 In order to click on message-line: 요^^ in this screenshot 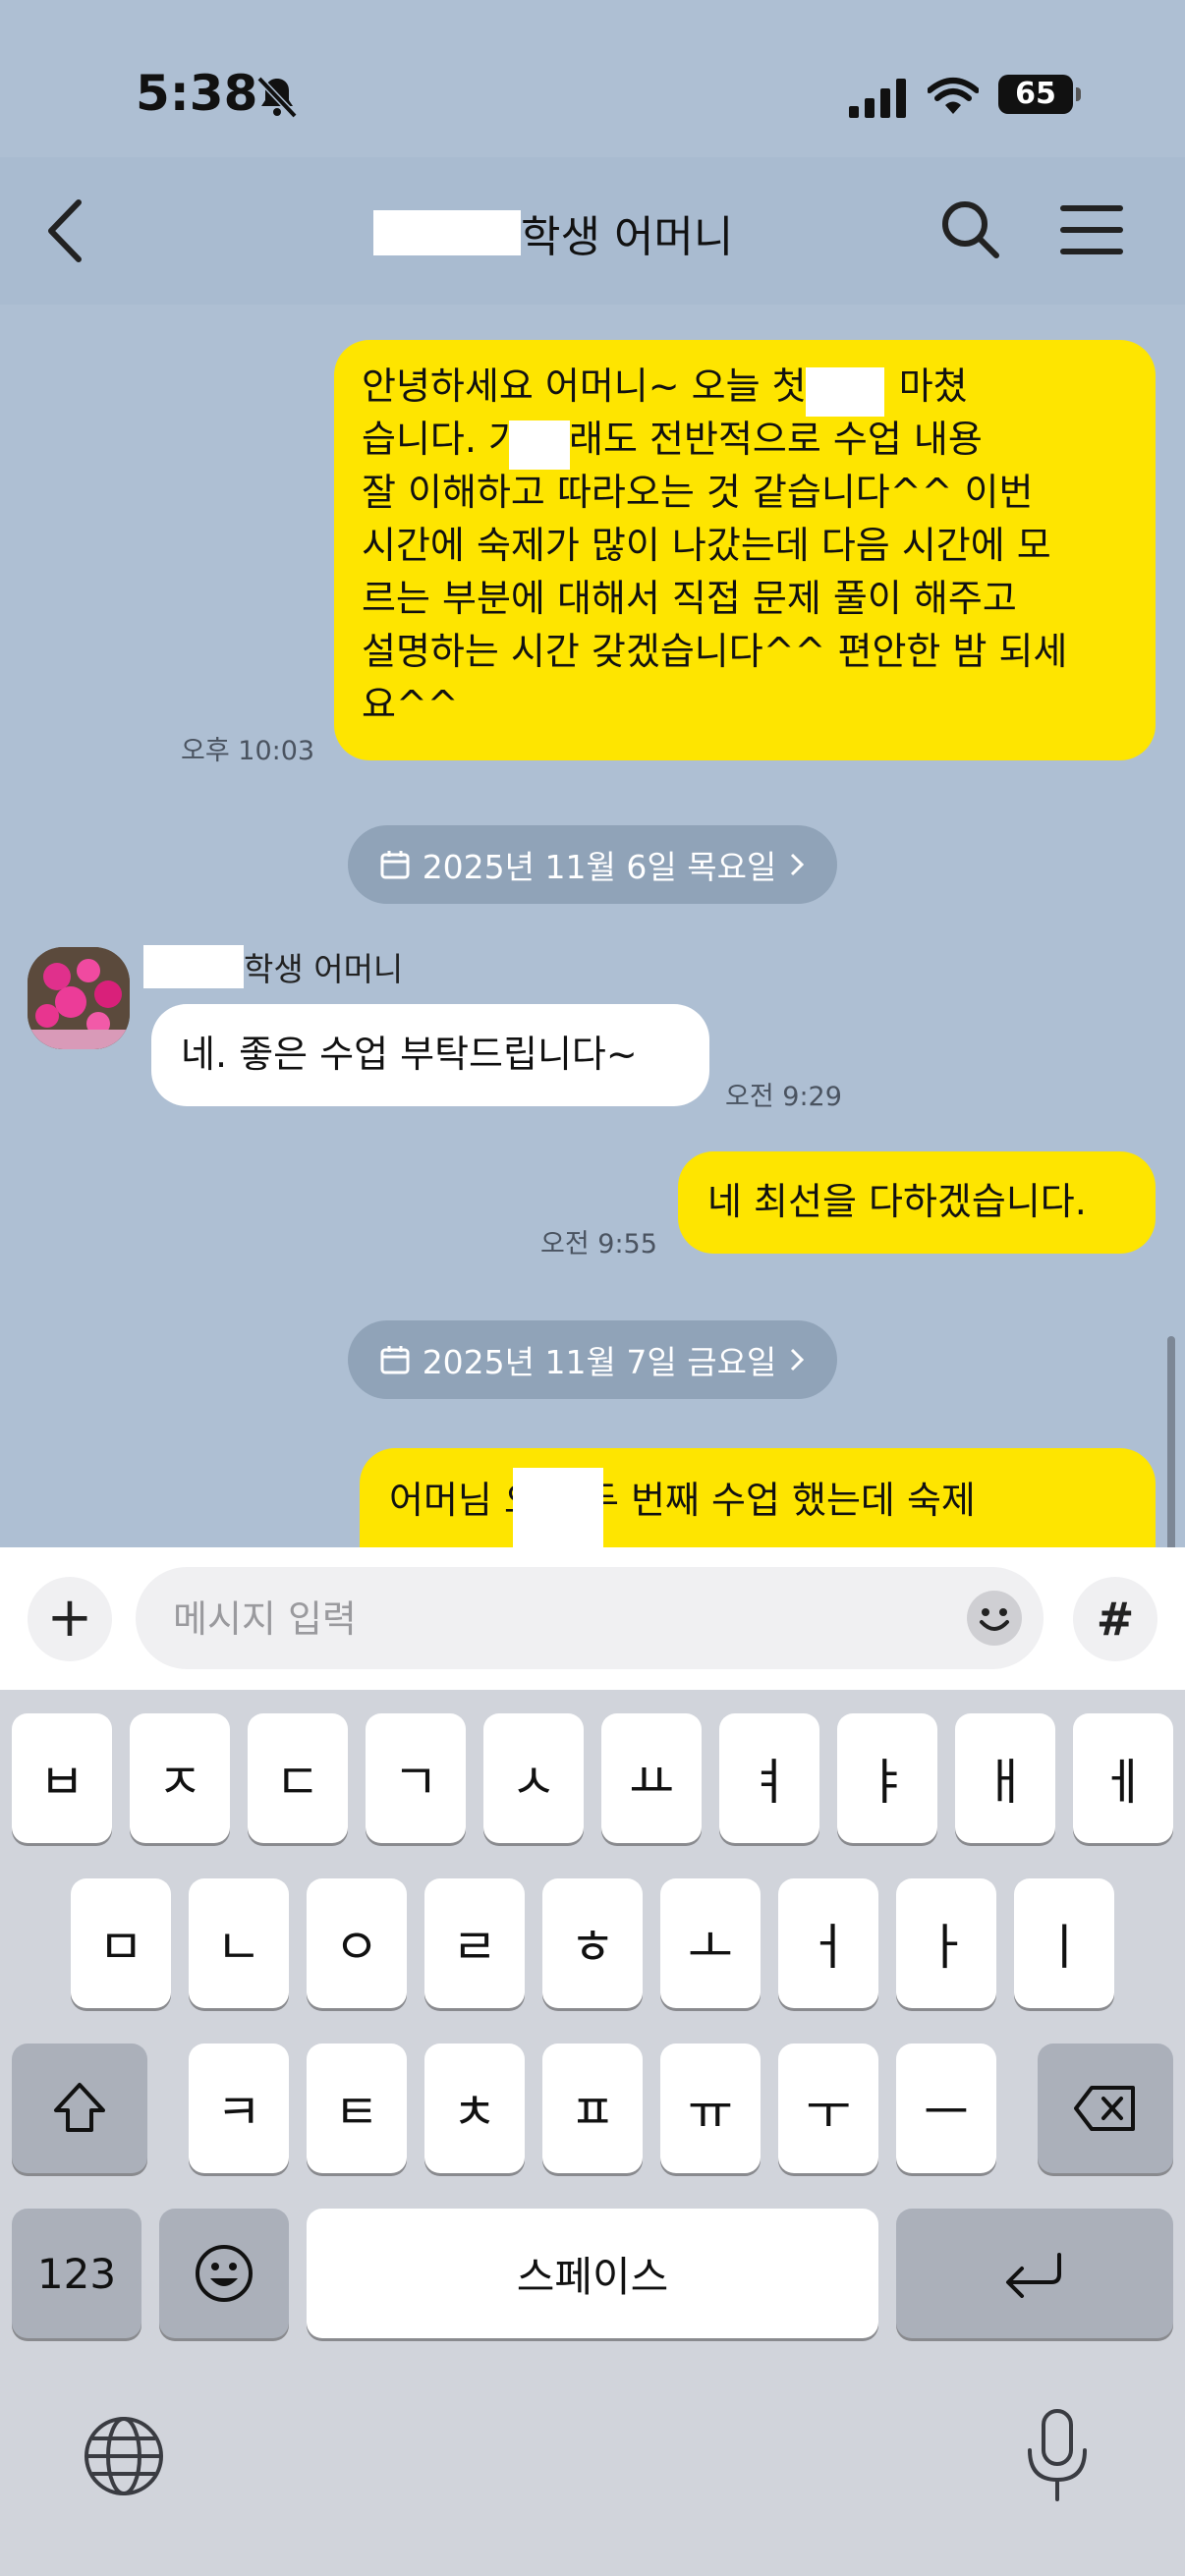, I will do `click(411, 704)`.